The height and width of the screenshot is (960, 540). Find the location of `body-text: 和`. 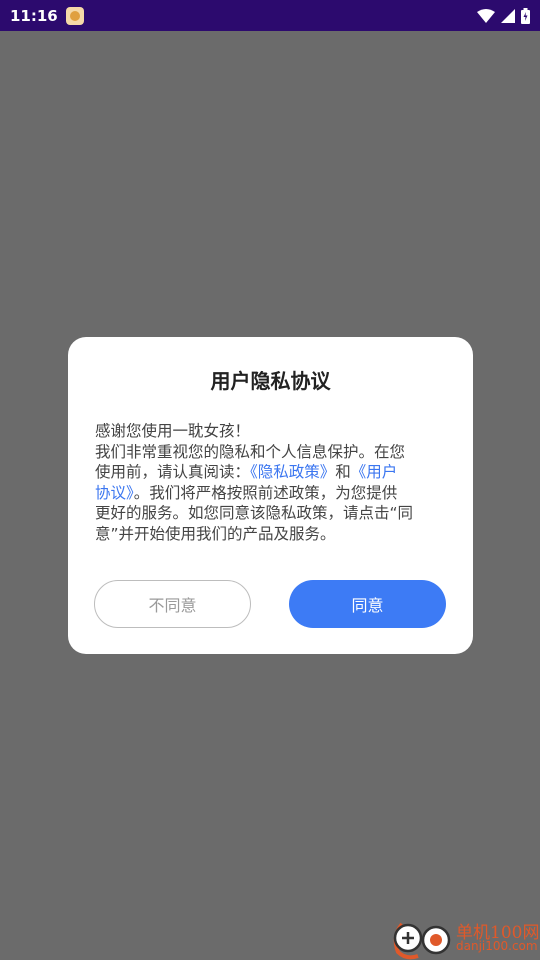

body-text: 和 is located at coordinates (343, 472).